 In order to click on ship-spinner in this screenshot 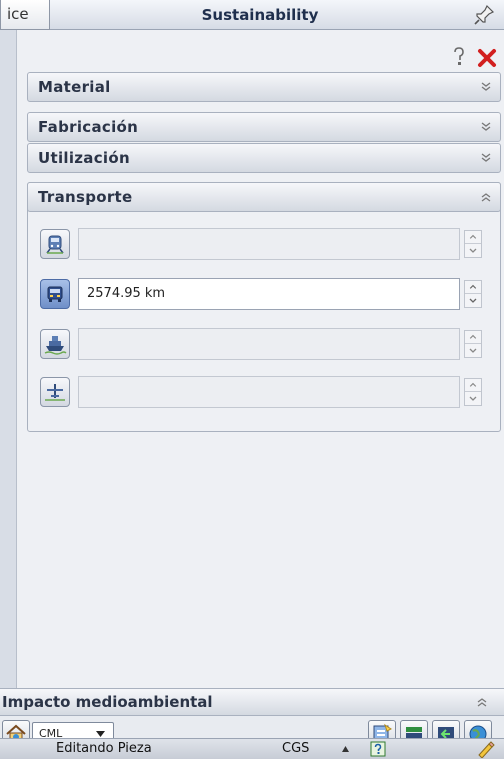, I will do `click(473, 344)`.